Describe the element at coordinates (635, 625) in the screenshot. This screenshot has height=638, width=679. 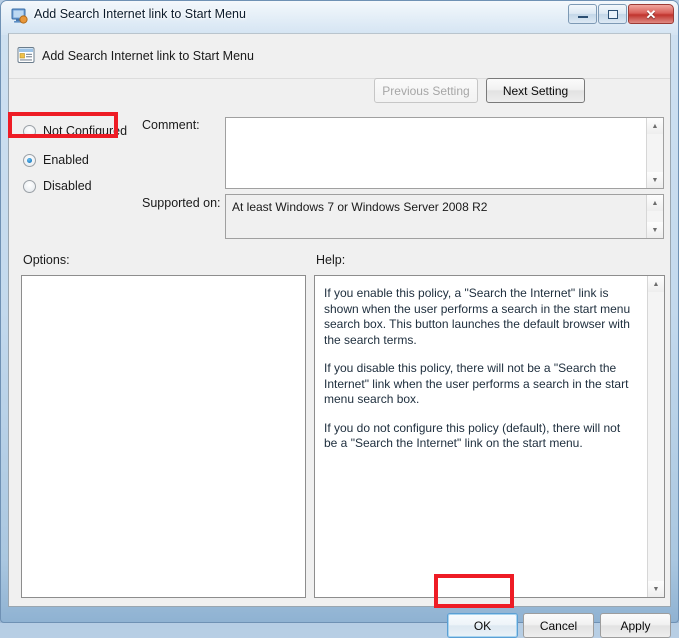
I see `apply-button: Apply` at that location.